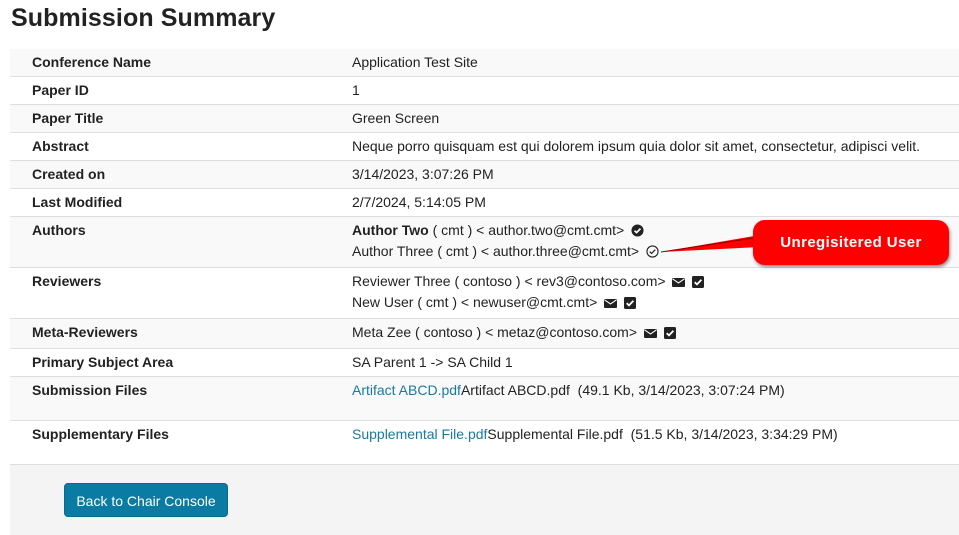  What do you see at coordinates (851, 242) in the screenshot?
I see `unregistered-user-callout: Unregisitered User` at bounding box center [851, 242].